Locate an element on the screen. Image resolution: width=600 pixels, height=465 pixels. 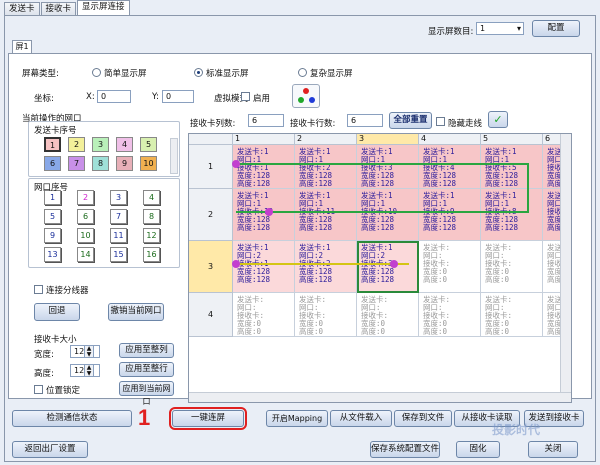
connect-split-checkbox is located at coordinates (38, 289).